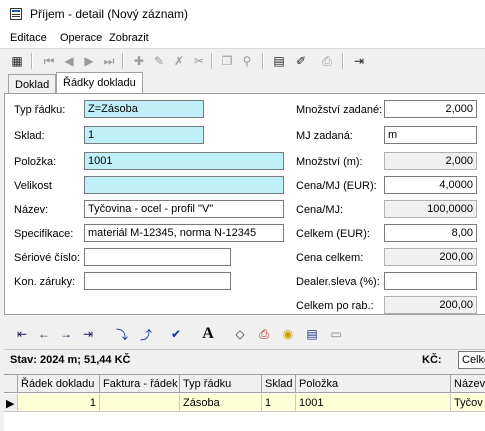  I want to click on label-mnozstvi-m: Množství (m):, so click(329, 162).